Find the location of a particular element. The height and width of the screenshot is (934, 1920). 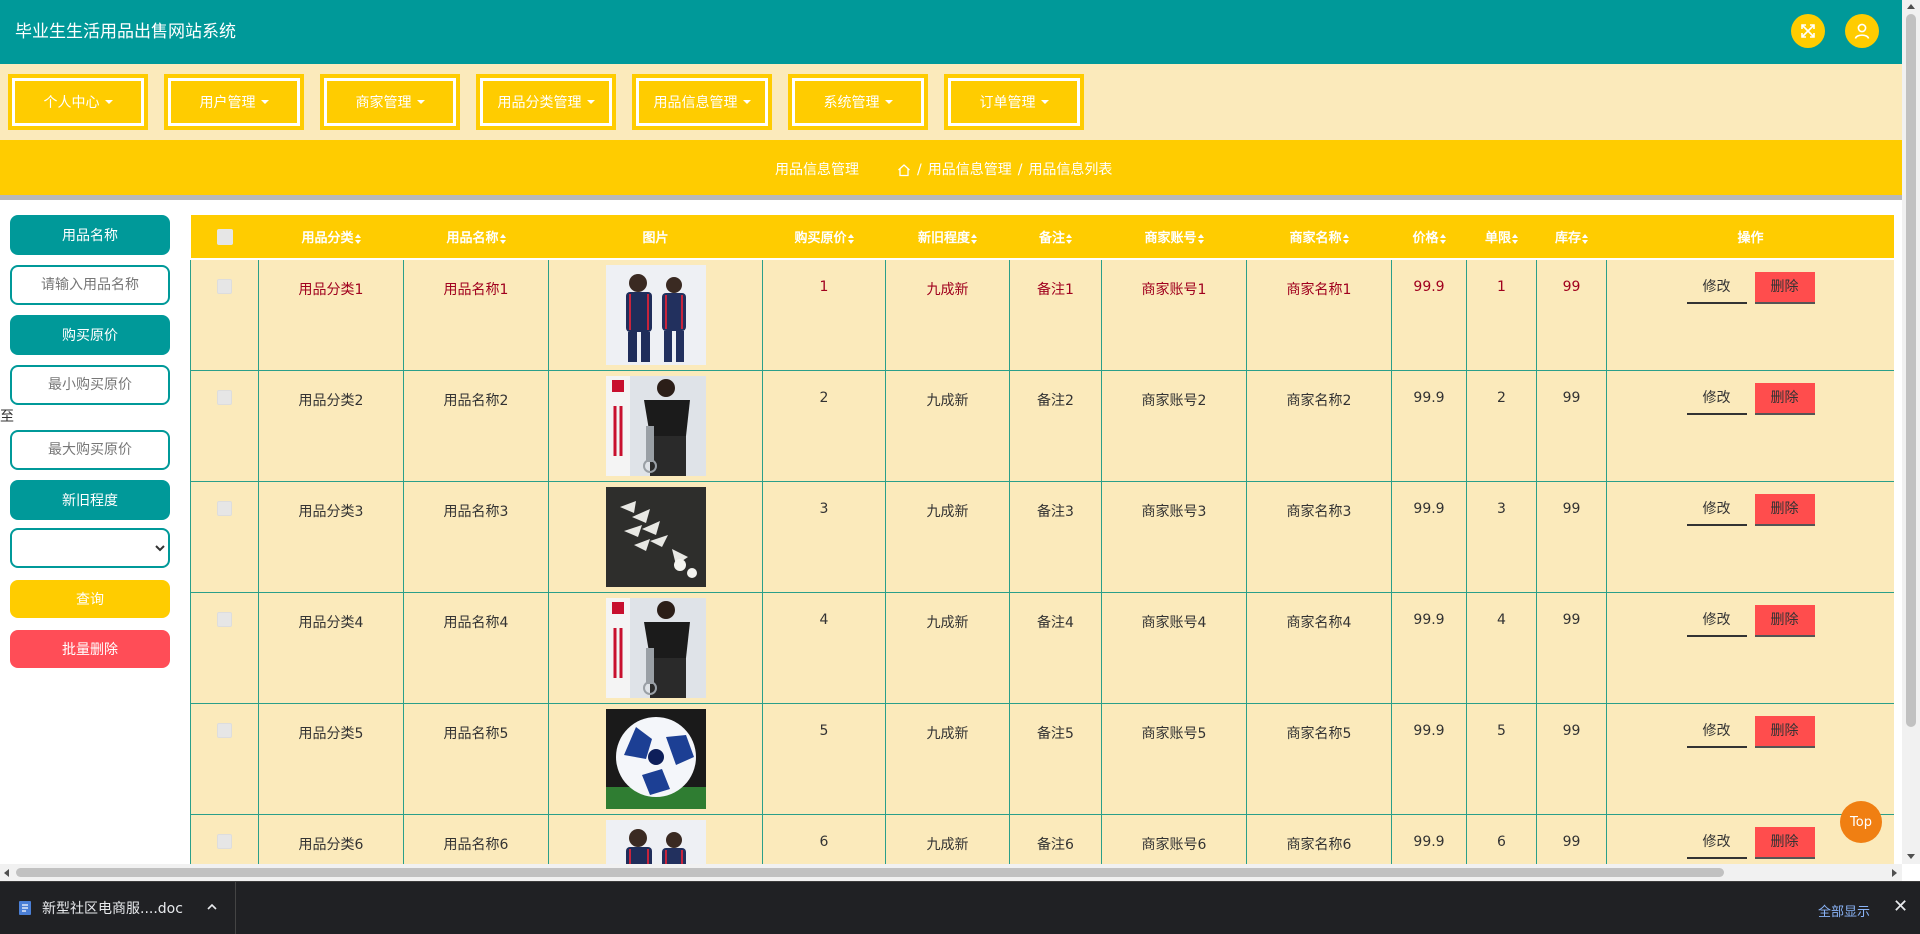

menu-personal-center: 个人中心 is located at coordinates (78, 102).